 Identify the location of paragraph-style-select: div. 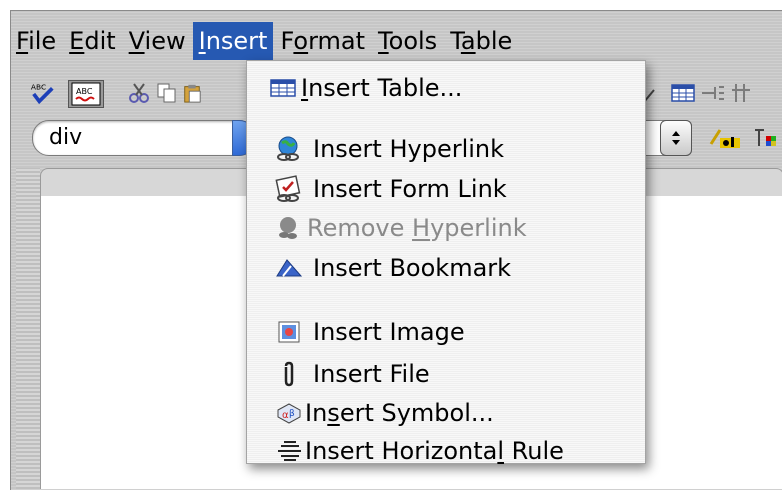
(144, 138).